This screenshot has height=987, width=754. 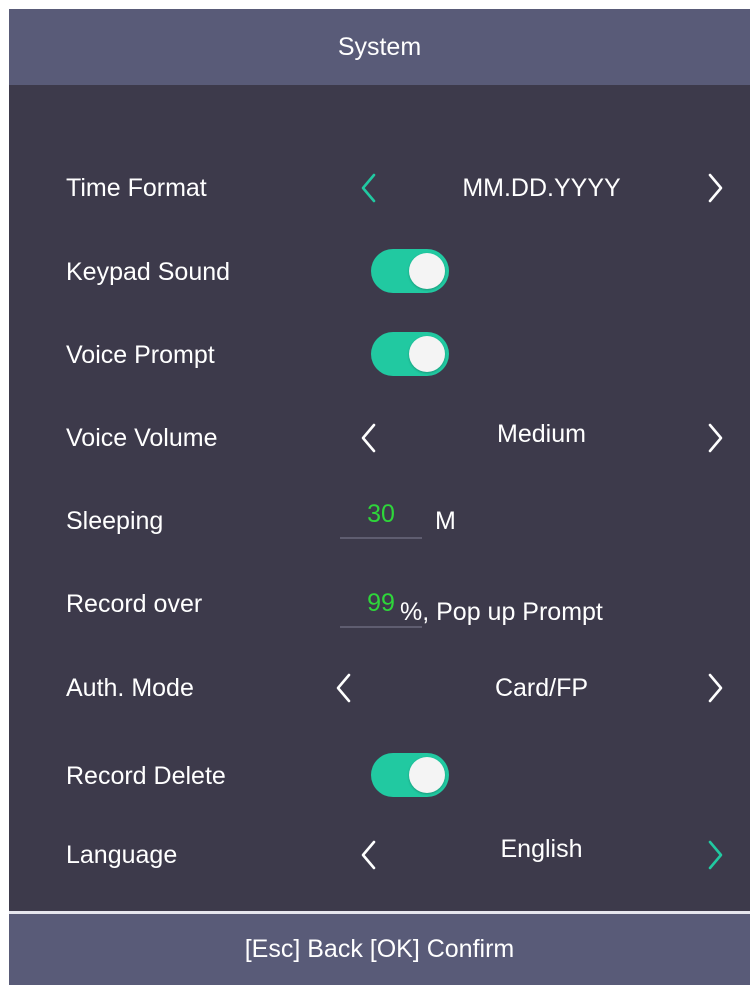 I want to click on language-prev-button, so click(x=369, y=855).